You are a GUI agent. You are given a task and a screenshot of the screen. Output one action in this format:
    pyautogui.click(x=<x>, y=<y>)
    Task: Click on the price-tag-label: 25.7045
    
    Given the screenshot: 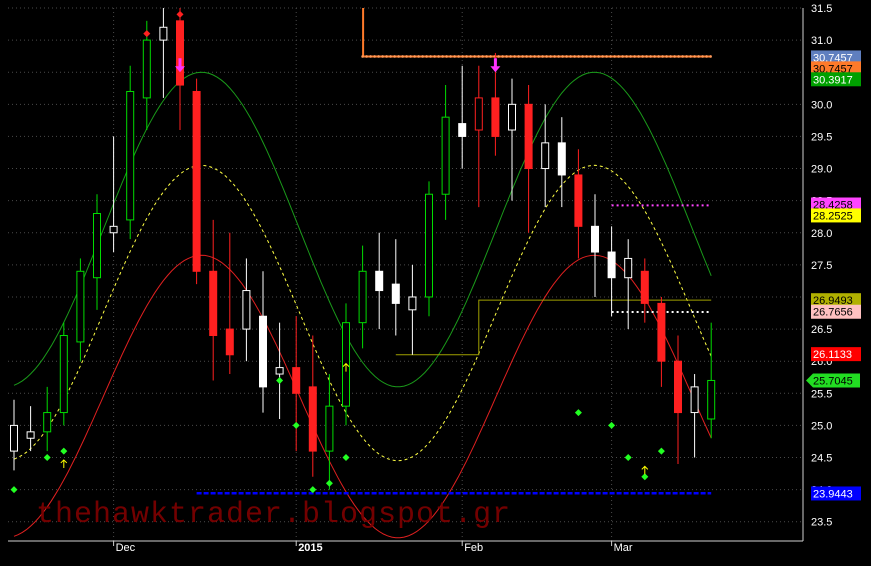 What is the action you would take?
    pyautogui.click(x=833, y=381)
    